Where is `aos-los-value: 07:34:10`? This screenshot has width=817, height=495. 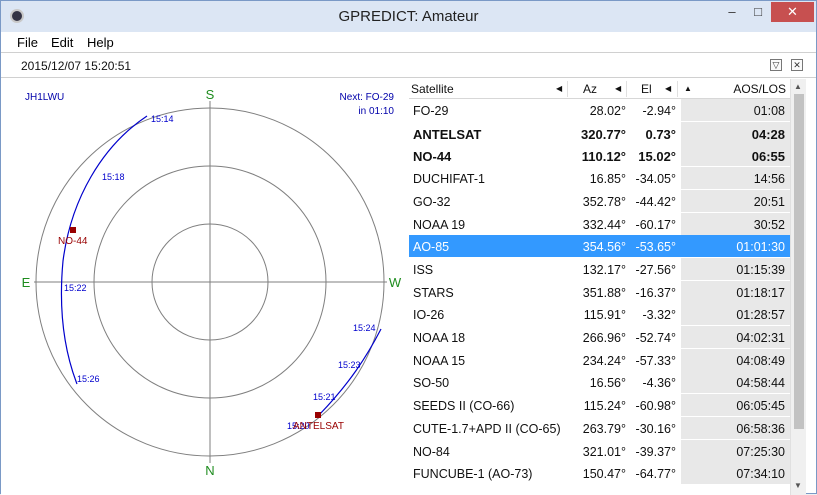 aos-los-value: 07:34:10 is located at coordinates (760, 474).